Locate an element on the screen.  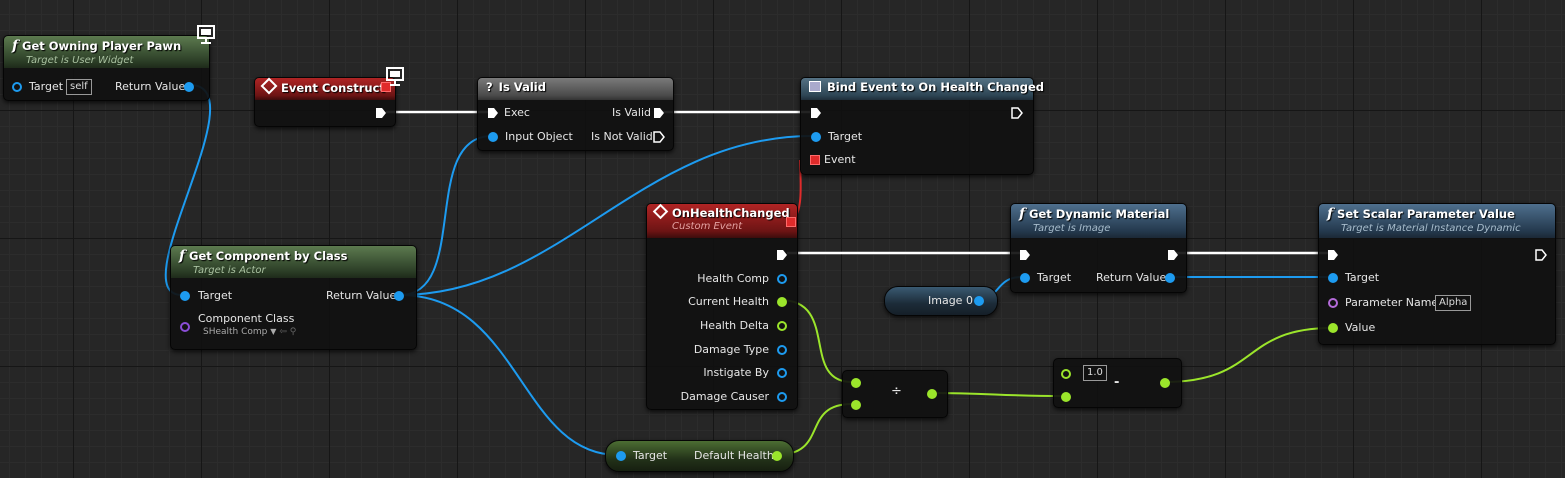
node-subtitle: Custom Event is located at coordinates (707, 226).